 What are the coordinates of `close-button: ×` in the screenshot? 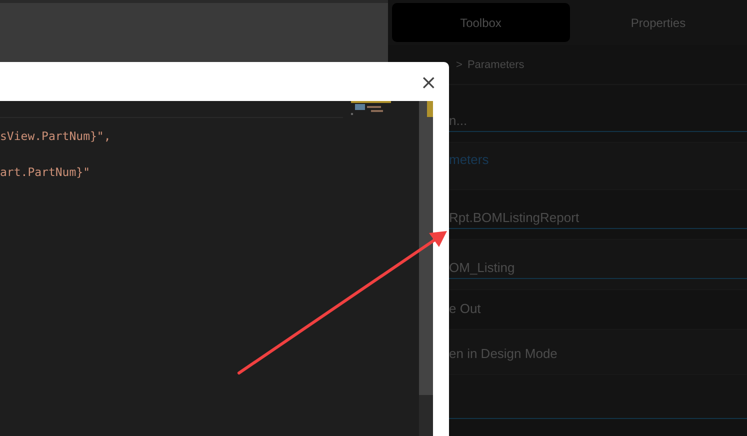 It's located at (428, 82).